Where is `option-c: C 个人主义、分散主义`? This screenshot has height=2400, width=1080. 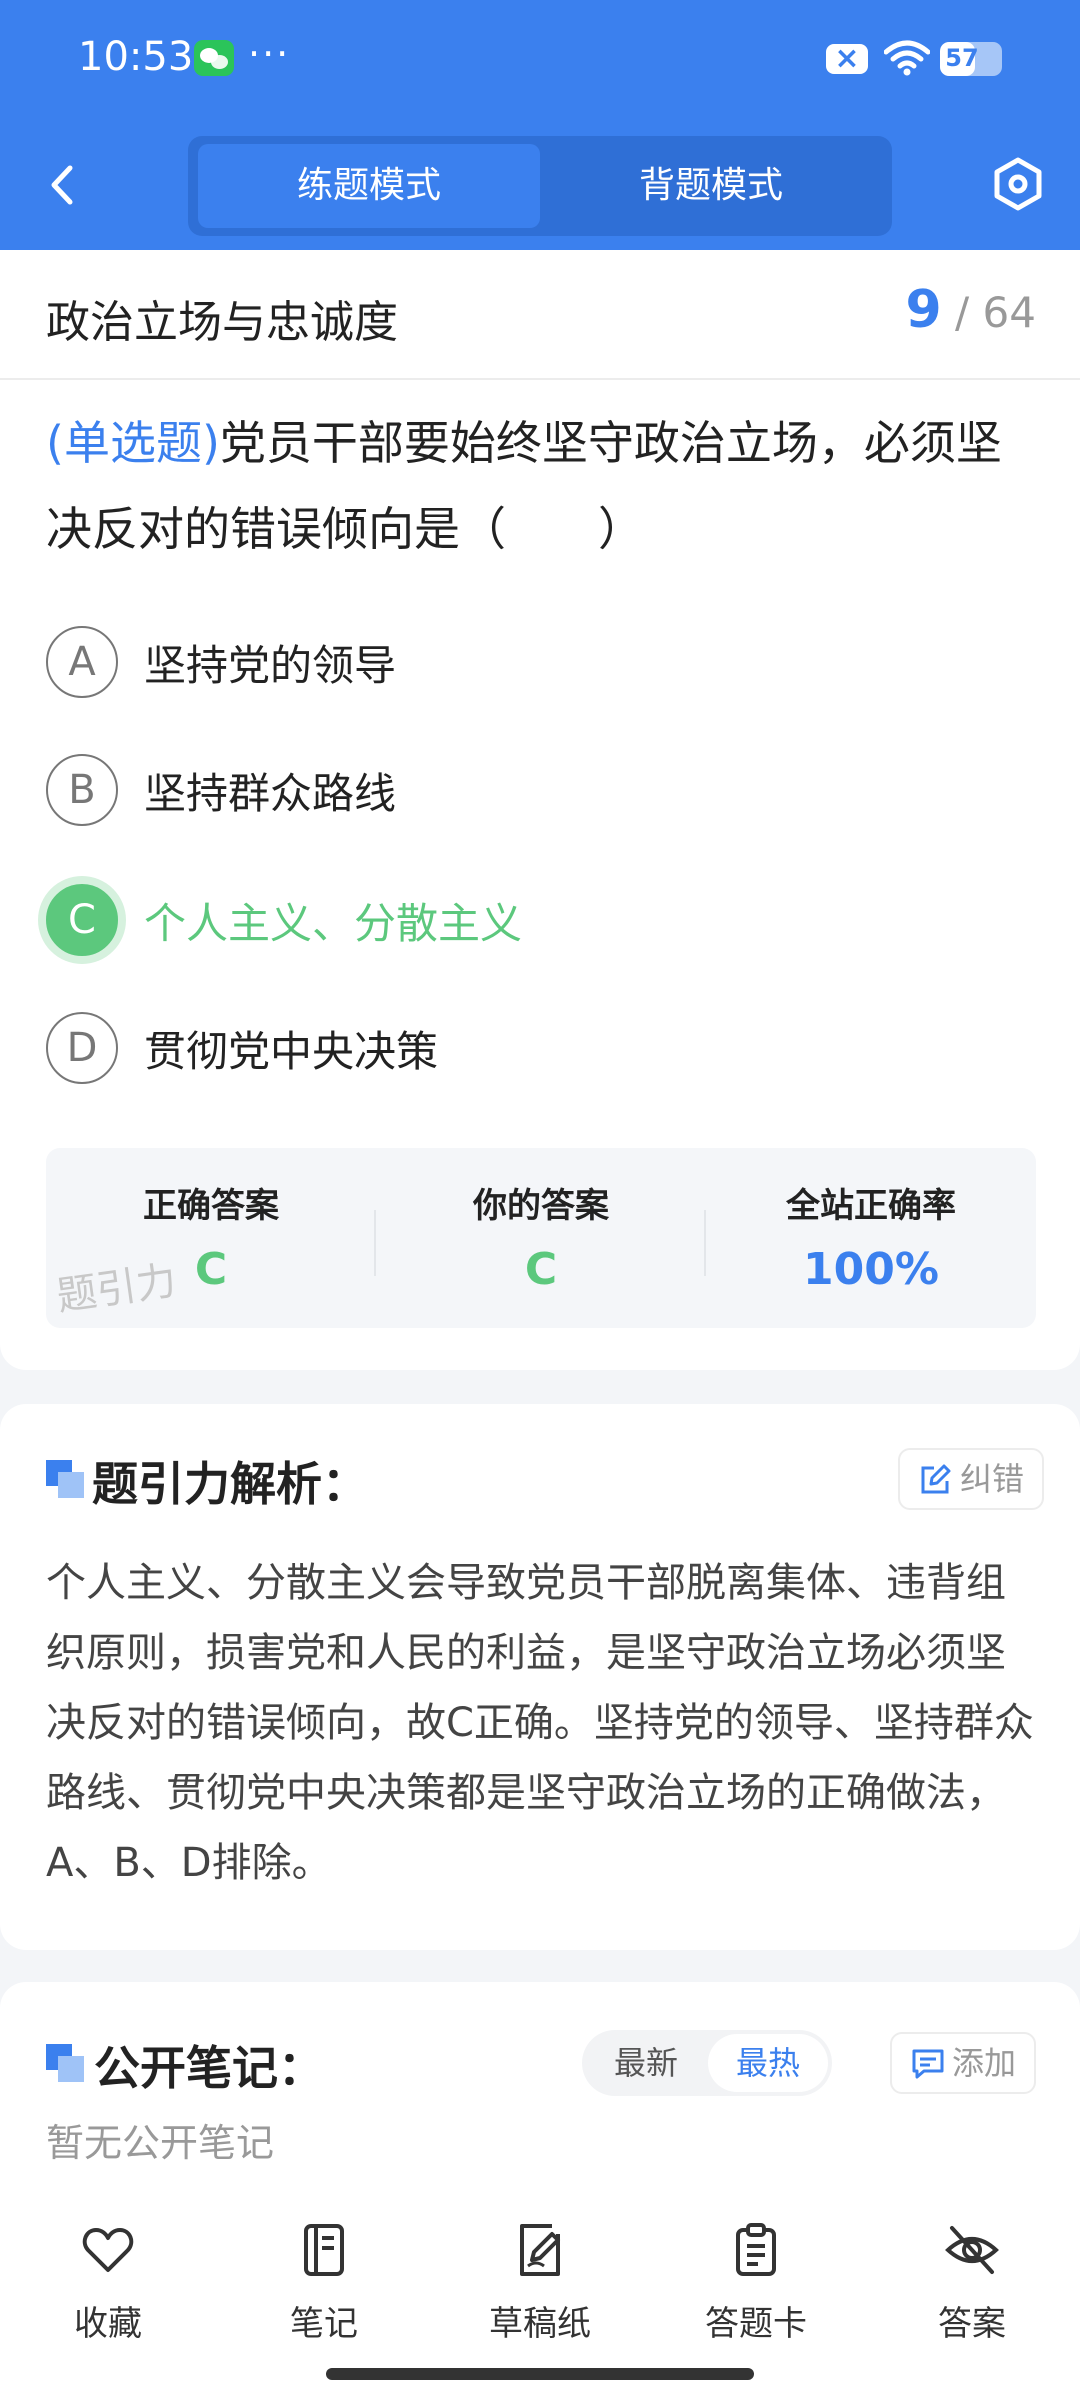 option-c: C 个人主义、分散主义 is located at coordinates (541, 920).